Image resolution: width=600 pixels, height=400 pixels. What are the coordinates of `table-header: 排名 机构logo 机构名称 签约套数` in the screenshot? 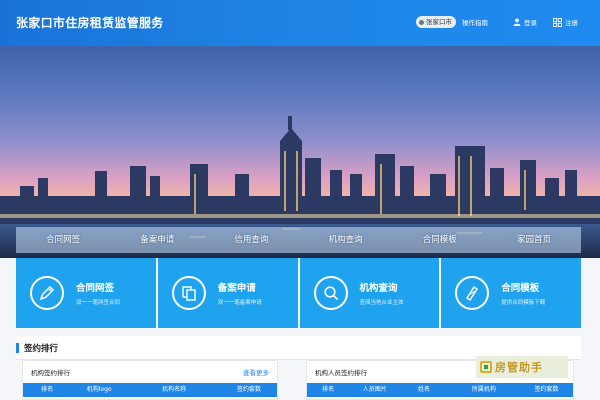 It's located at (150, 390).